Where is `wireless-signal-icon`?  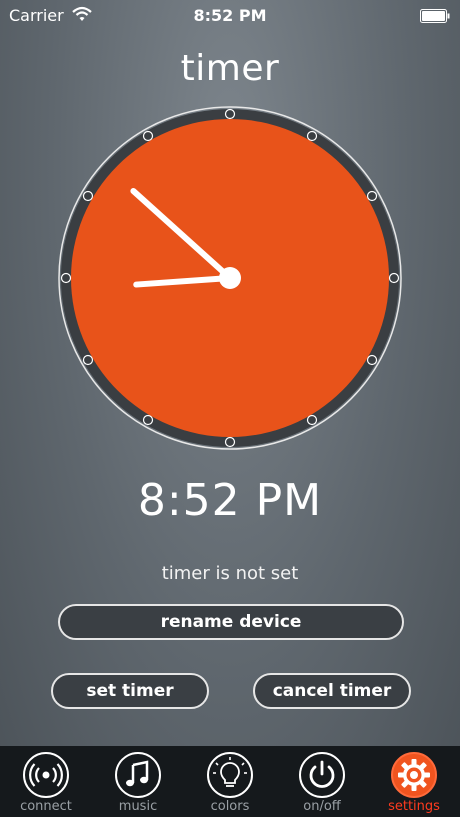
wireless-signal-icon is located at coordinates (46, 775).